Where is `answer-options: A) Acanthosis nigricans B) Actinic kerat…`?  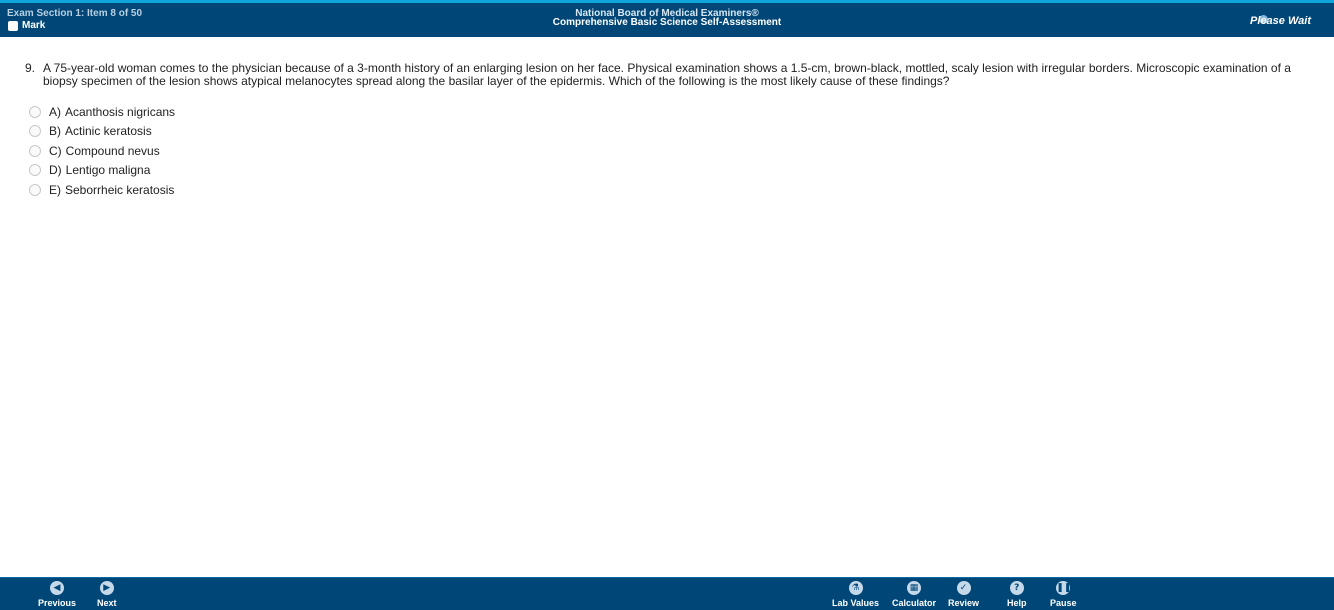 answer-options: A) Acanthosis nigricans B) Actinic kerat… is located at coordinates (102, 151).